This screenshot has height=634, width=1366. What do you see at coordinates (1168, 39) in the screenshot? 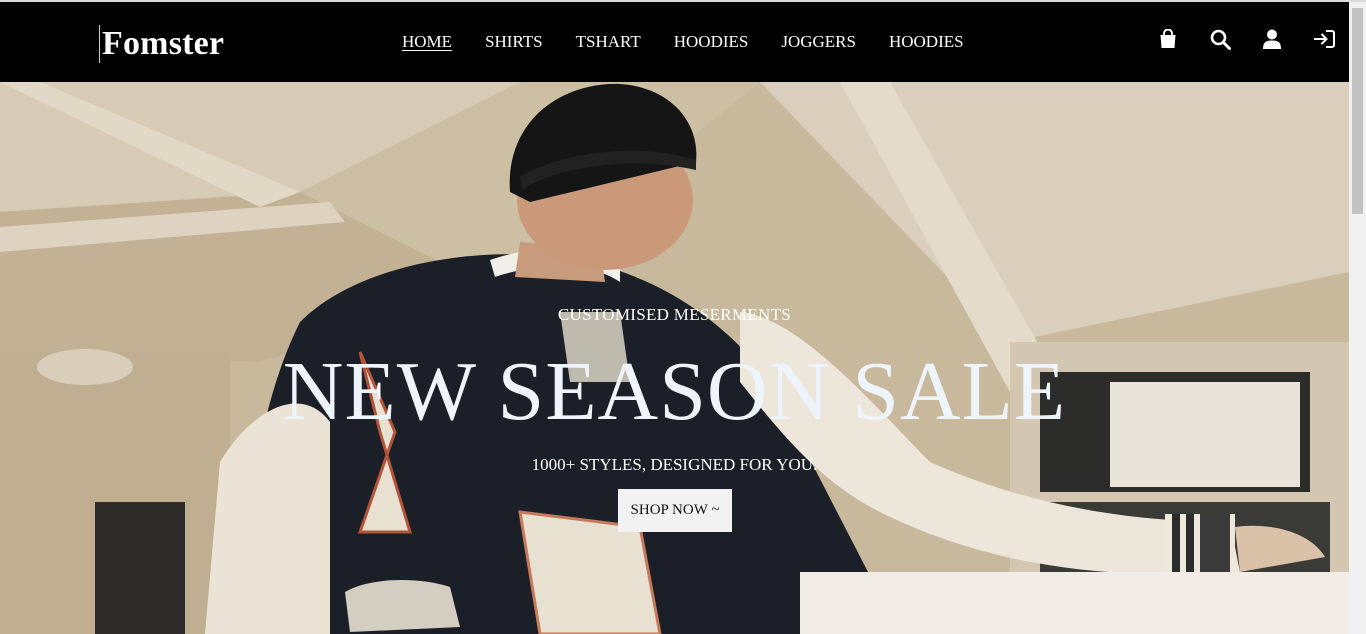
I see `shopping-bag-icon` at bounding box center [1168, 39].